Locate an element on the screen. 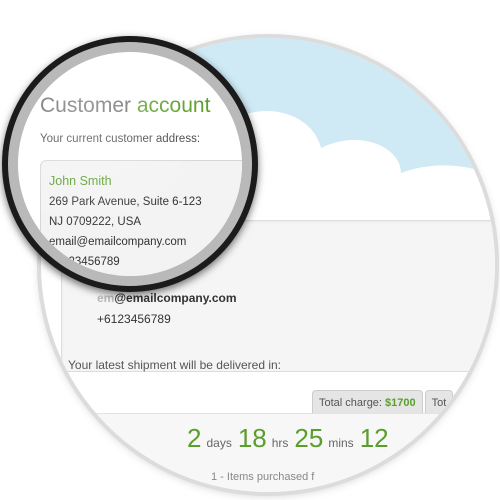 The height and width of the screenshot is (500, 500). countdown-secs: 12 is located at coordinates (374, 438).